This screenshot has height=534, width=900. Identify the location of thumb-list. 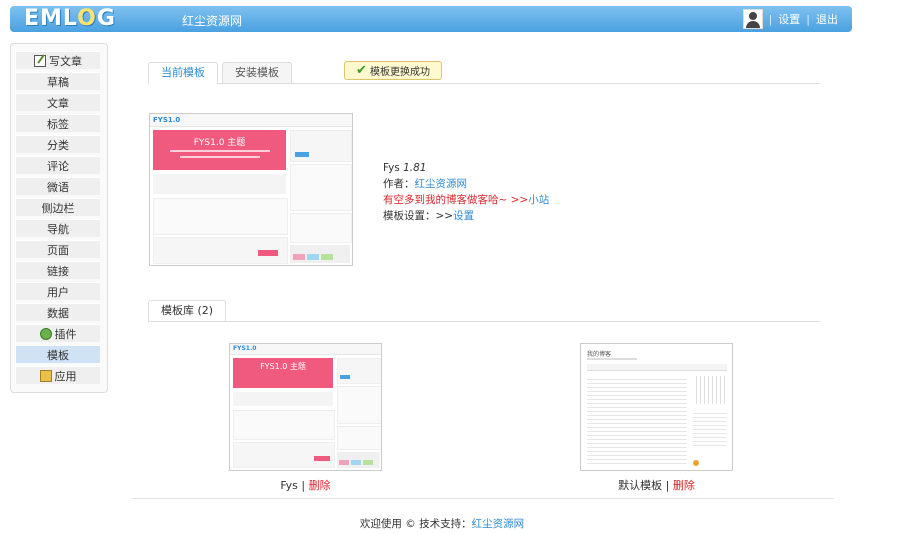
(284, 425).